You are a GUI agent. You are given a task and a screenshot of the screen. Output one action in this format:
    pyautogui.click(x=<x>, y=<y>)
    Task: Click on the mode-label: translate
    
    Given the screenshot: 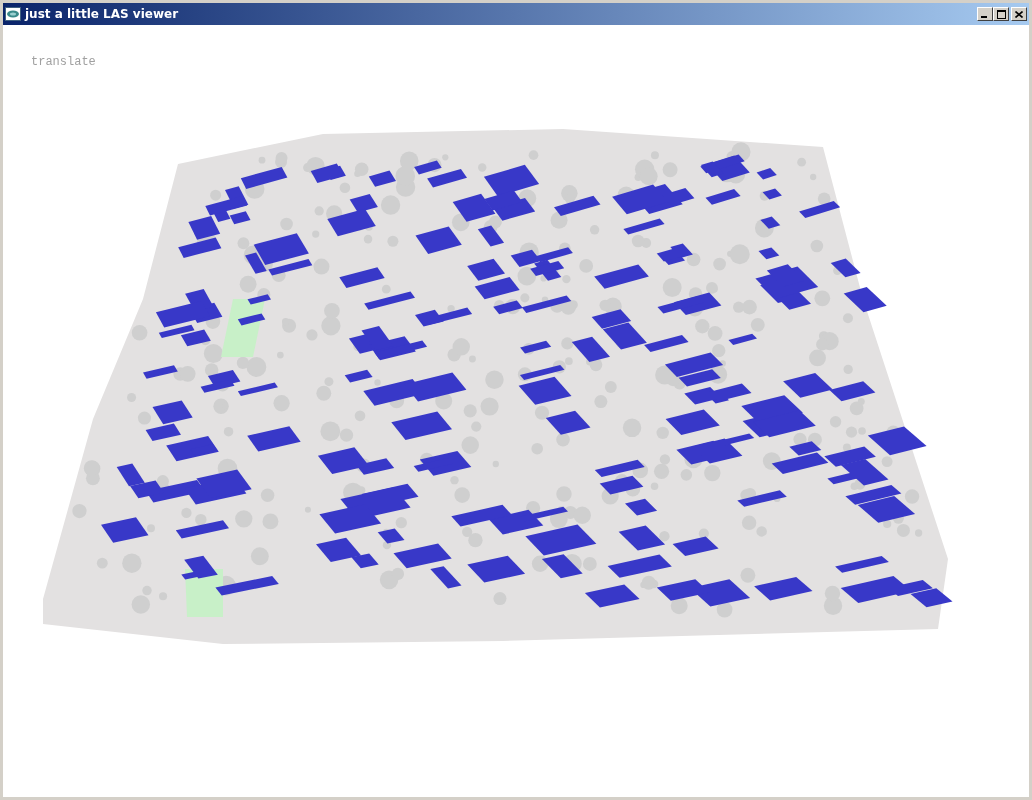 What is the action you would take?
    pyautogui.click(x=63, y=62)
    